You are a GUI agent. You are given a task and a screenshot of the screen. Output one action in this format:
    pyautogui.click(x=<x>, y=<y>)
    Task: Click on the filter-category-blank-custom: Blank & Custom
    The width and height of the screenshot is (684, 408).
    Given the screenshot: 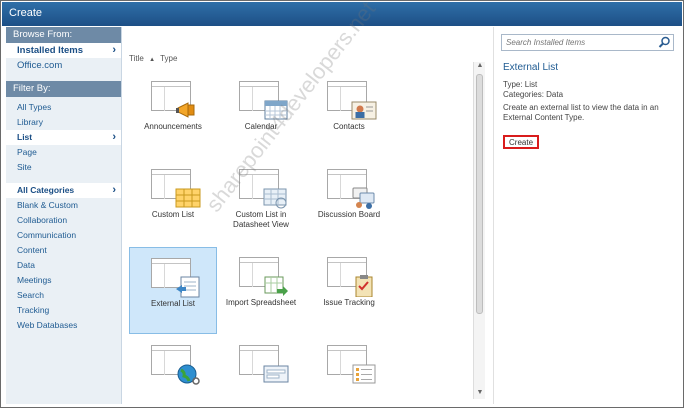 What is the action you would take?
    pyautogui.click(x=63, y=205)
    